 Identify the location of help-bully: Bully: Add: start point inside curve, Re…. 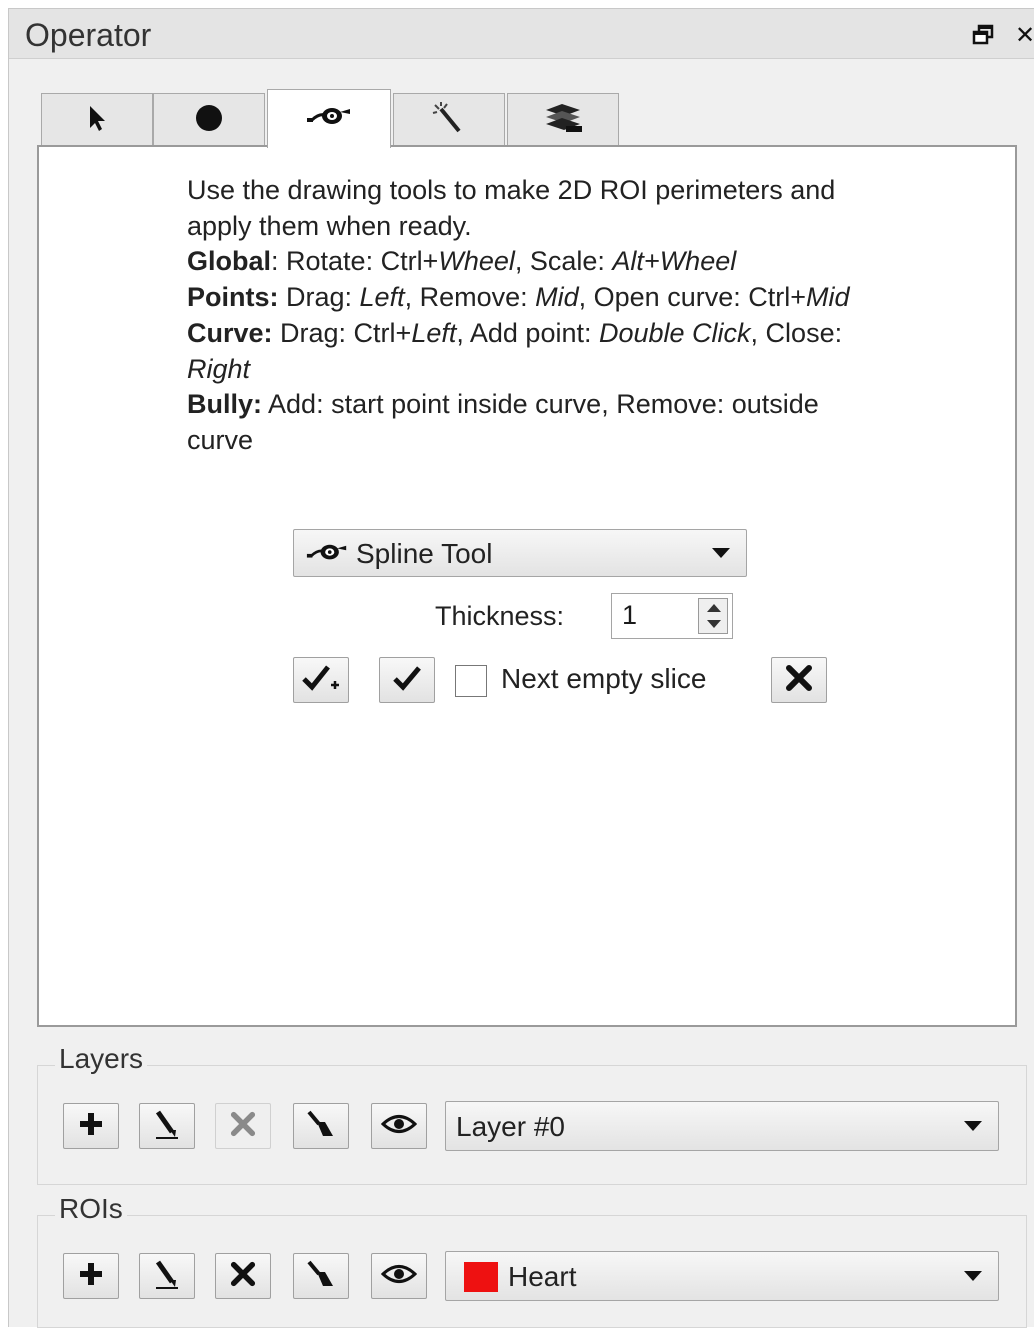
(537, 422).